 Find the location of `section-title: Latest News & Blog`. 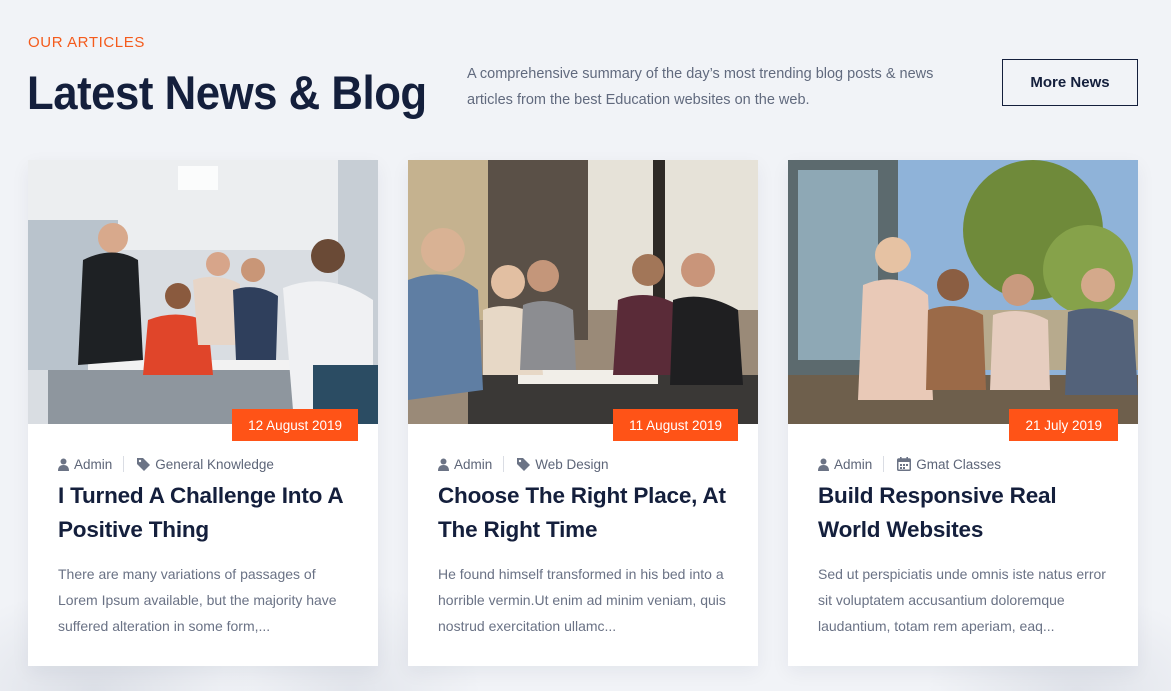

section-title: Latest News & Blog is located at coordinates (227, 92).